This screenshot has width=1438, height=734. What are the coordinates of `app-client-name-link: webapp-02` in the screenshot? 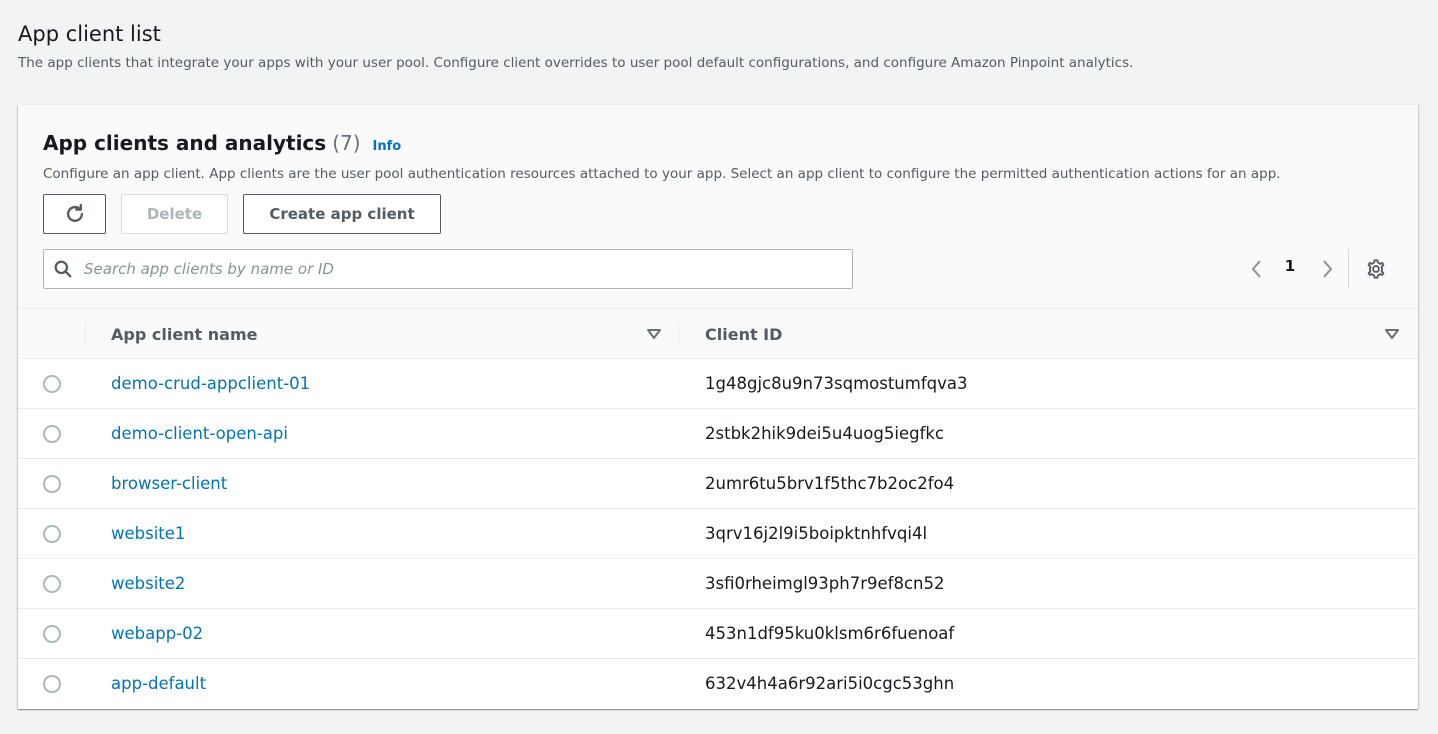 It's located at (157, 634).